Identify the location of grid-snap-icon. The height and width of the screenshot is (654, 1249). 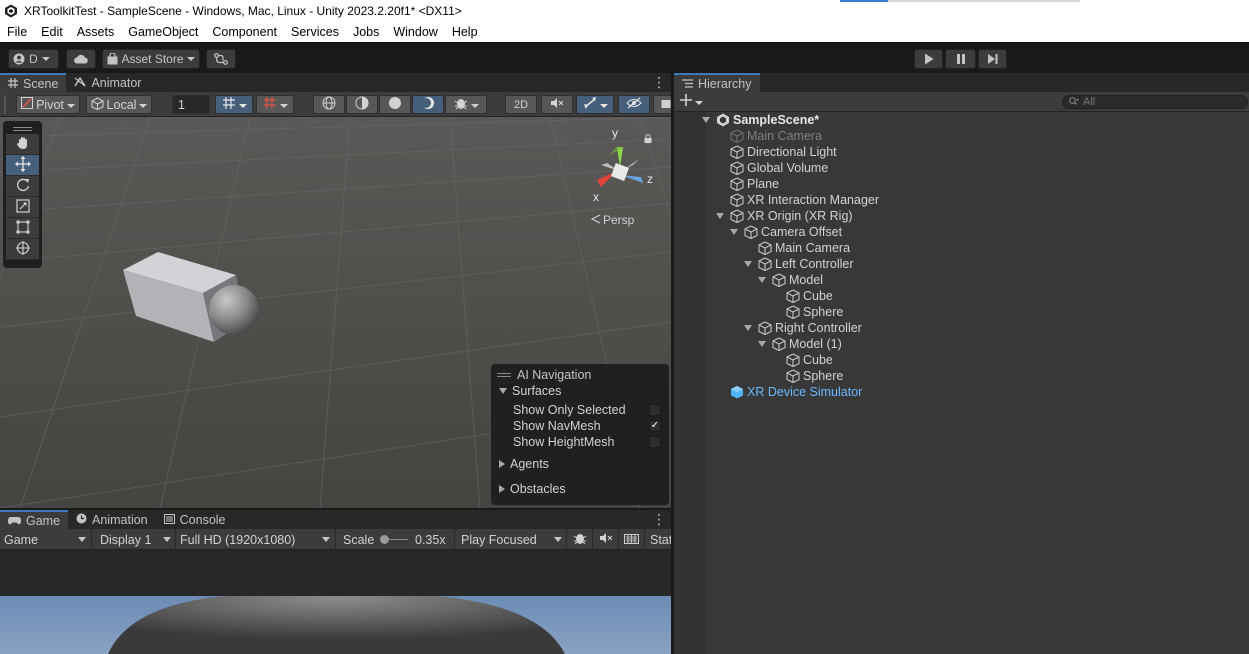
(229, 104).